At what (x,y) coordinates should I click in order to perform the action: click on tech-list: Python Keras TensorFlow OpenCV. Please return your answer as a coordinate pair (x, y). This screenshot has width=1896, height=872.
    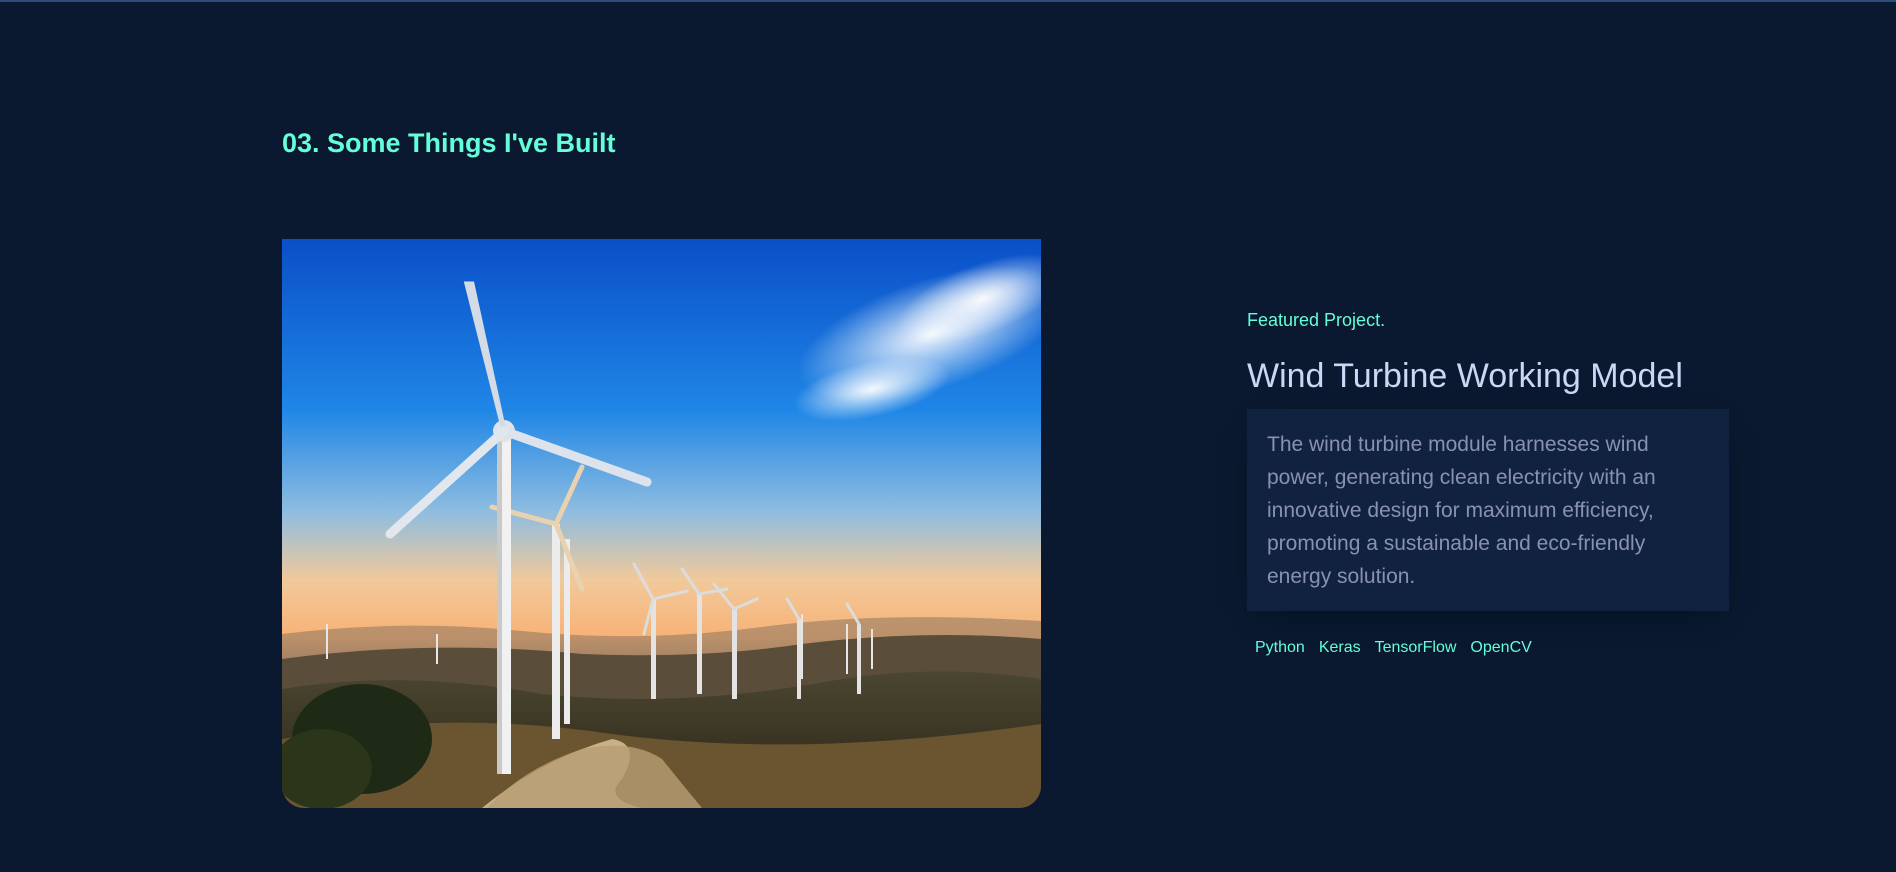
    Looking at the image, I should click on (1389, 648).